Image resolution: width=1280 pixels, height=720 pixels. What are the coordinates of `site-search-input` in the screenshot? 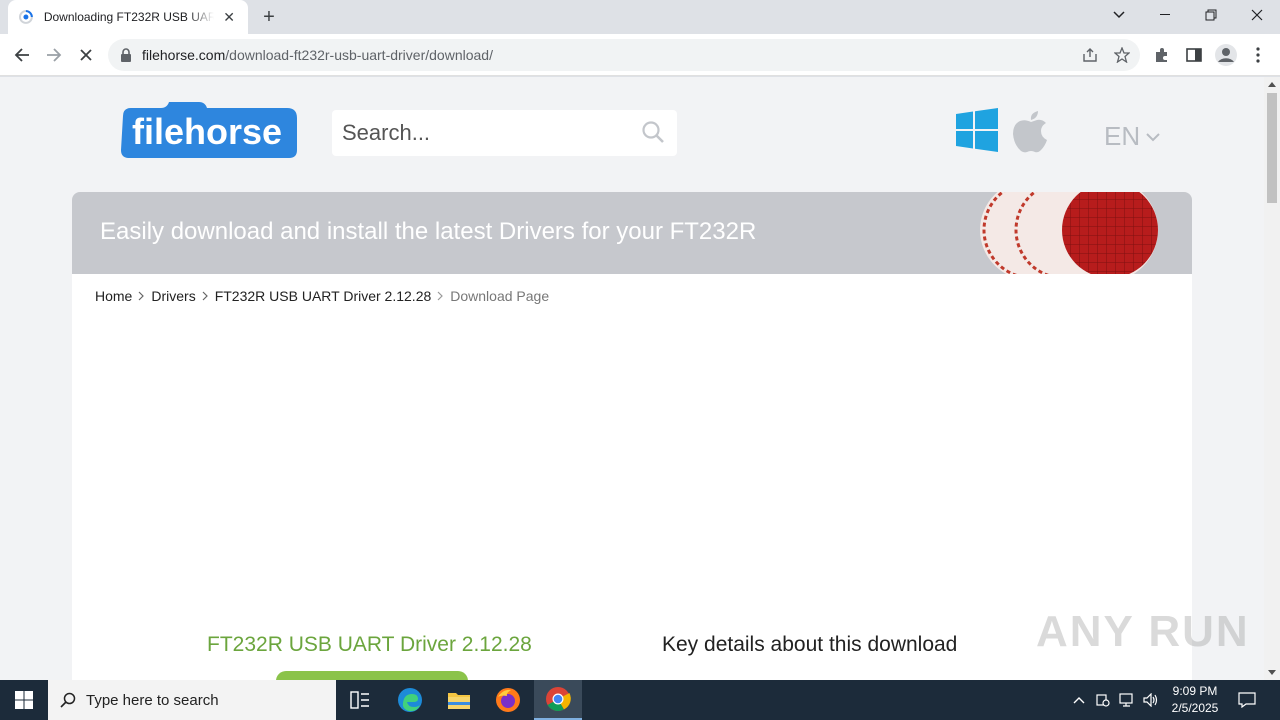 It's located at (487, 133).